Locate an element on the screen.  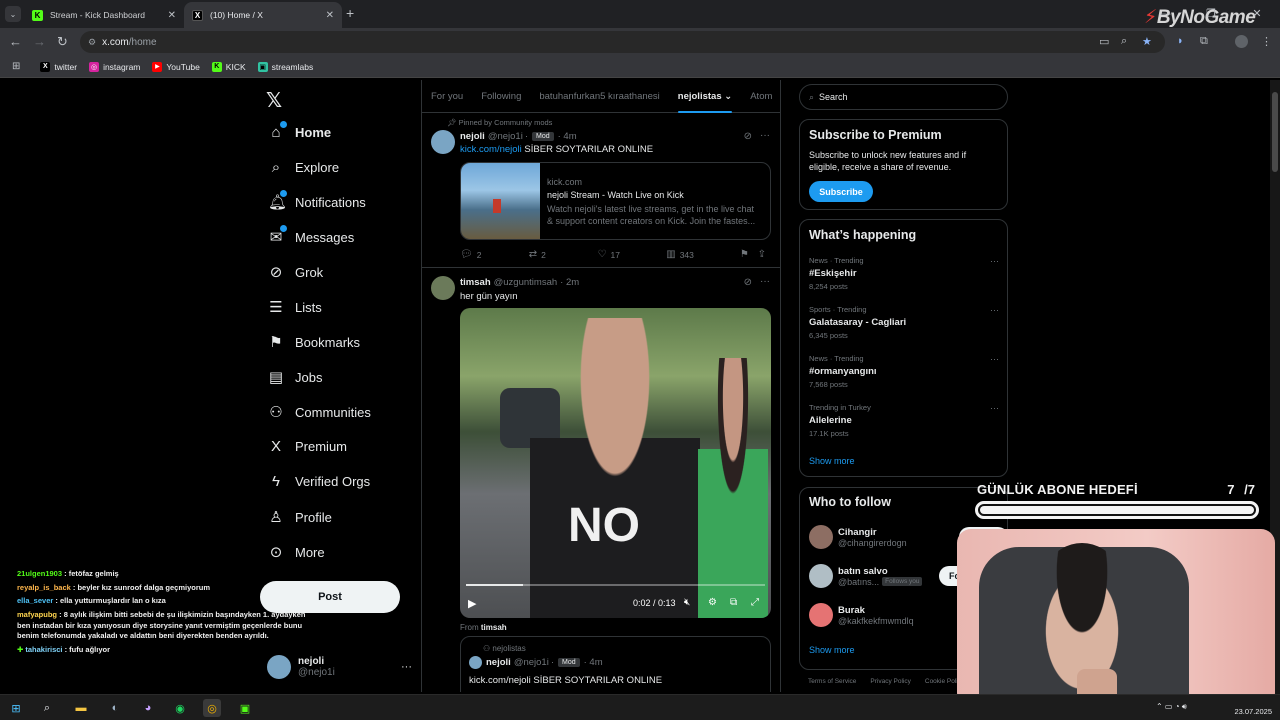
terms-link: Terms of Service is located at coordinates (832, 681).